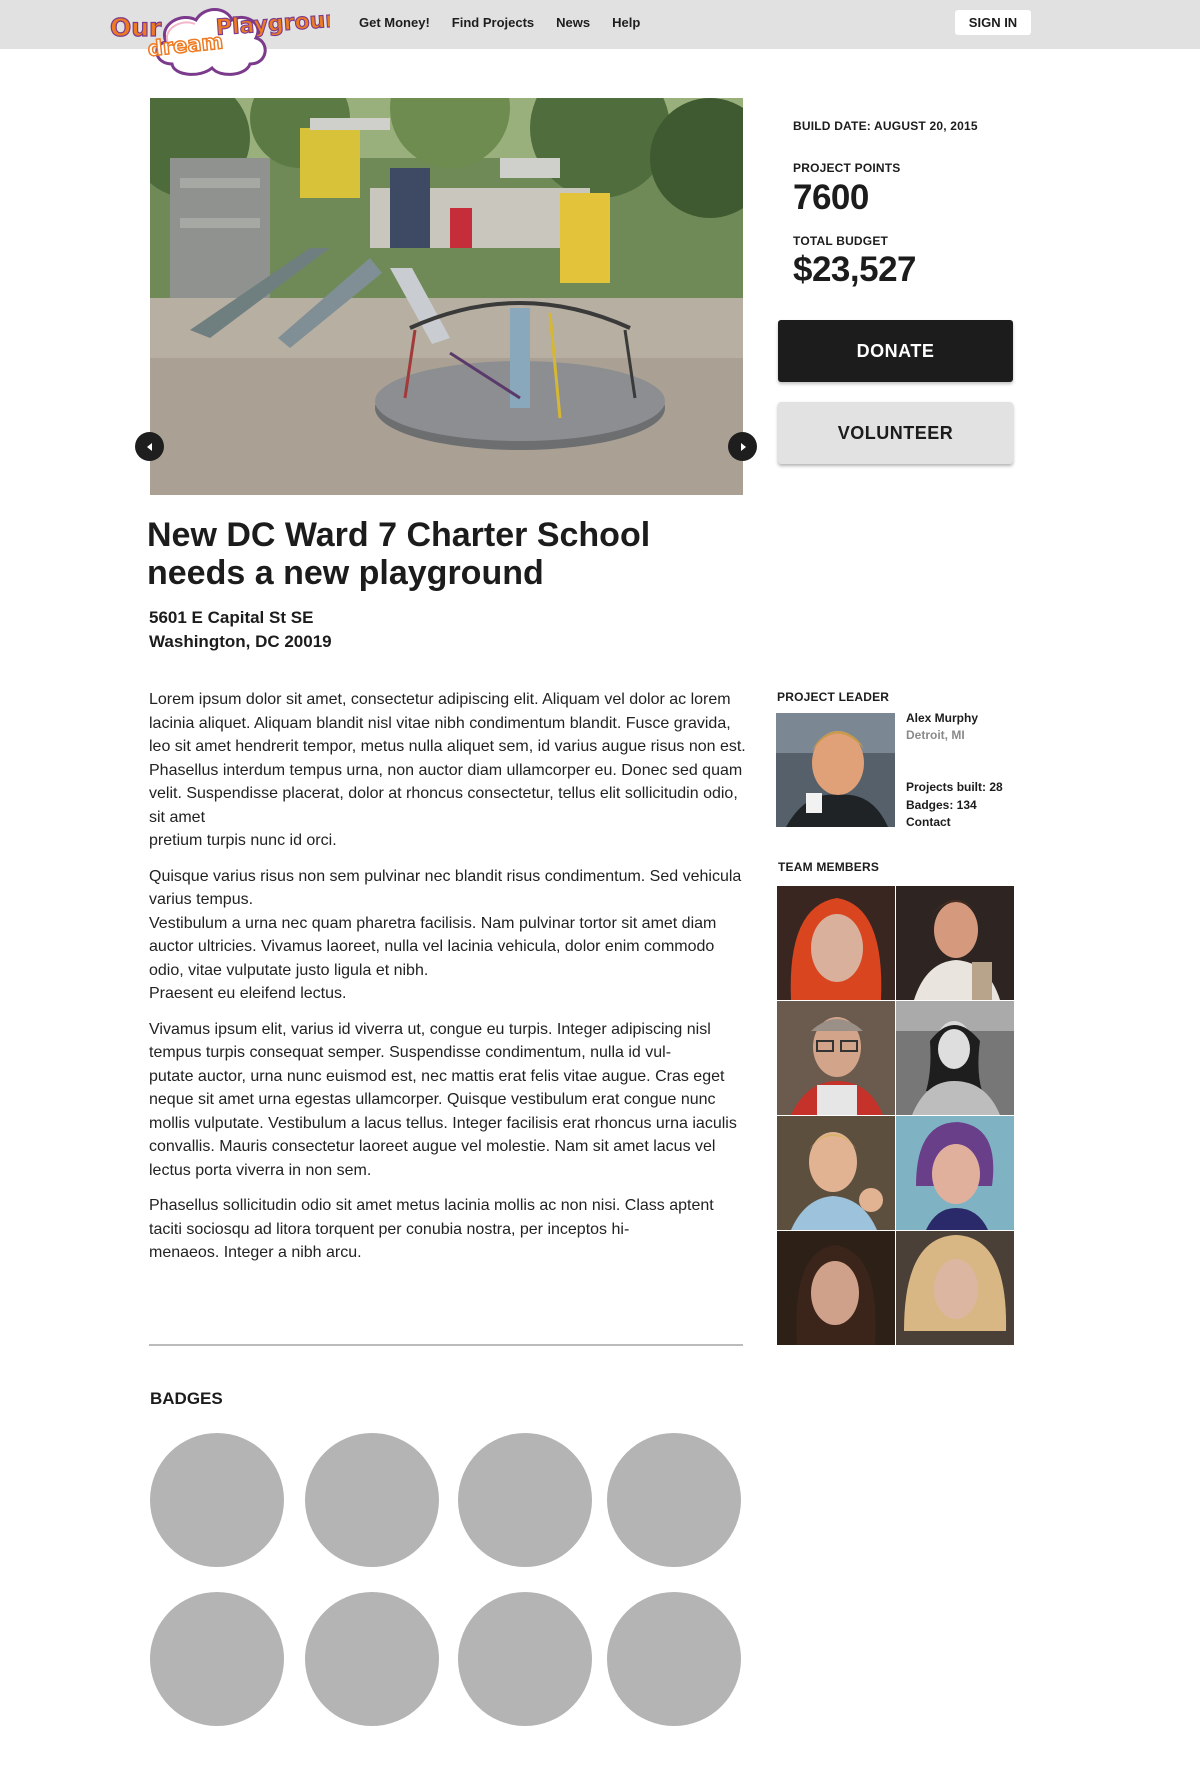 This screenshot has height=1783, width=1200. Describe the element at coordinates (831, 197) in the screenshot. I see `project-points-value: 7600` at that location.